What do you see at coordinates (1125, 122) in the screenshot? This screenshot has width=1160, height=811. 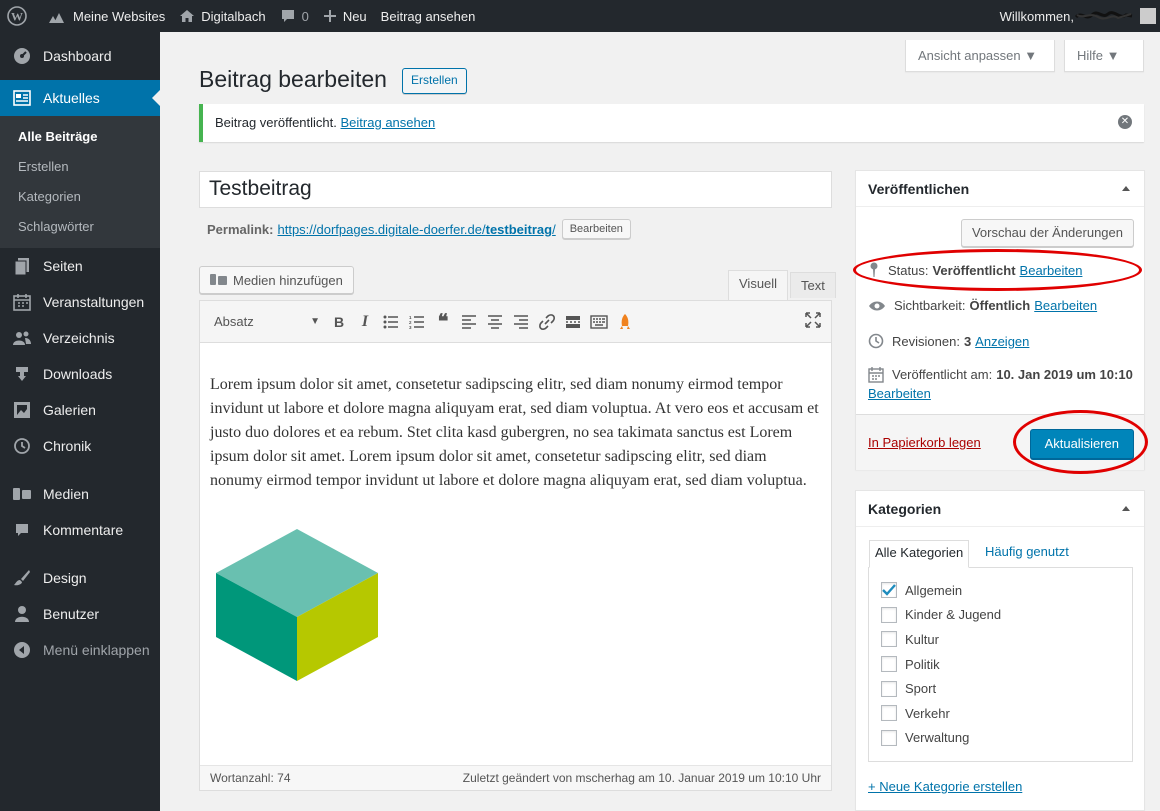 I see `dismiss-icon: ✕` at bounding box center [1125, 122].